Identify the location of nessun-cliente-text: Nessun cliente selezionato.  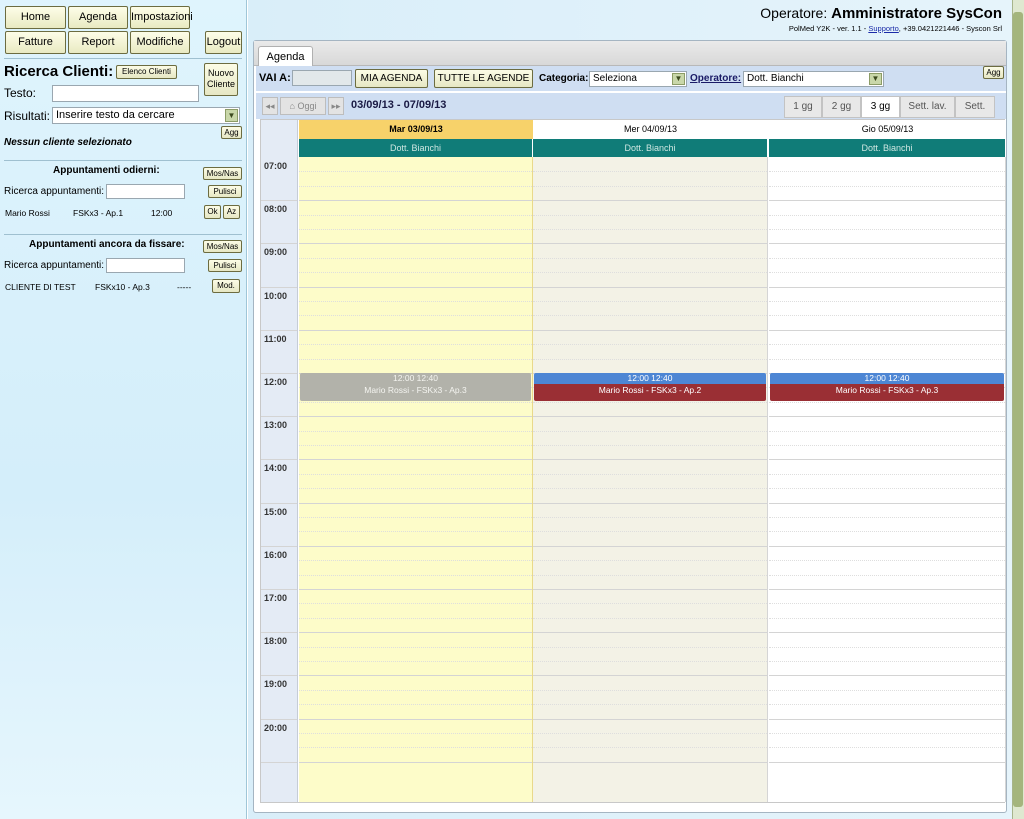
(68, 142).